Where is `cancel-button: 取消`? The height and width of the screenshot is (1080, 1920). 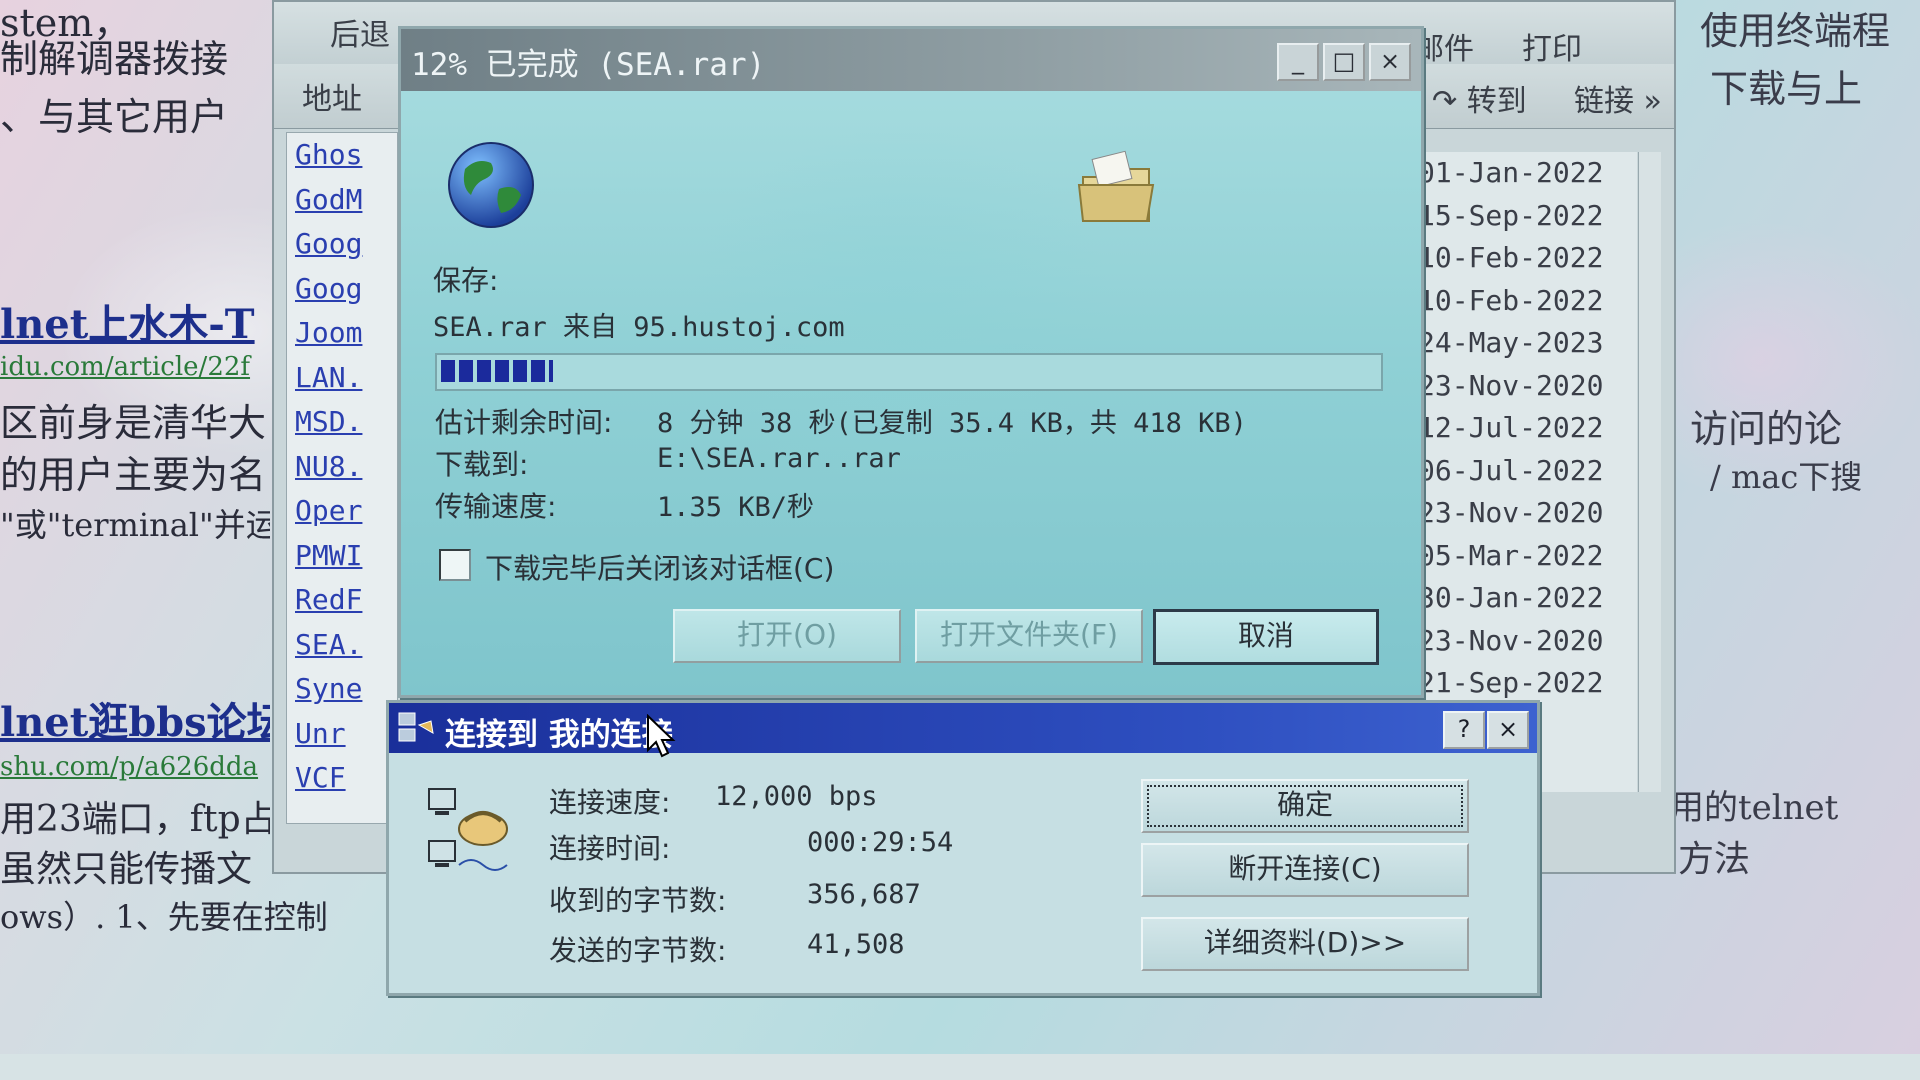
cancel-button: 取消 is located at coordinates (1266, 637).